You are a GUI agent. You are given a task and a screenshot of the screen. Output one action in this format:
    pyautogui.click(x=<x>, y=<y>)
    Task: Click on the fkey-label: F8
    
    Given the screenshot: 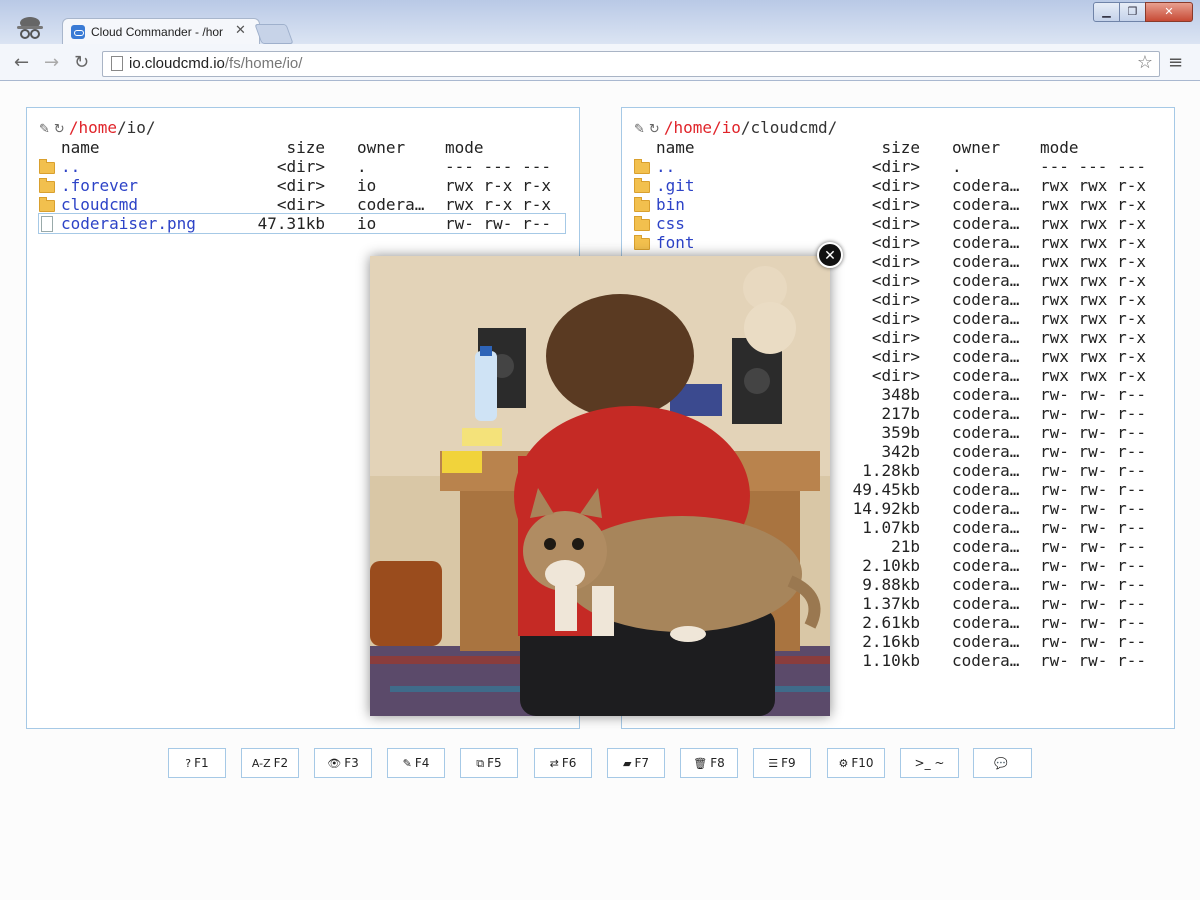 What is the action you would take?
    pyautogui.click(x=717, y=763)
    